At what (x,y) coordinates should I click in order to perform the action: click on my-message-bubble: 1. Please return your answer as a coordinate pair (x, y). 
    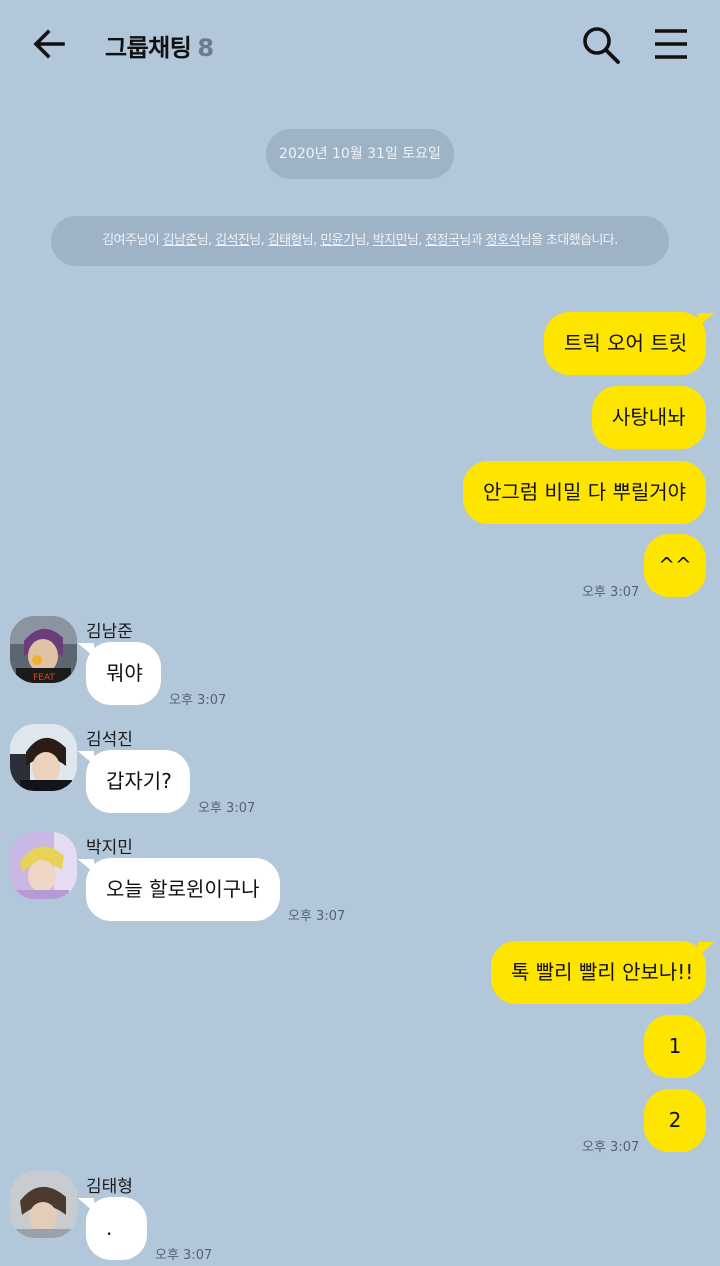
    Looking at the image, I should click on (675, 1046).